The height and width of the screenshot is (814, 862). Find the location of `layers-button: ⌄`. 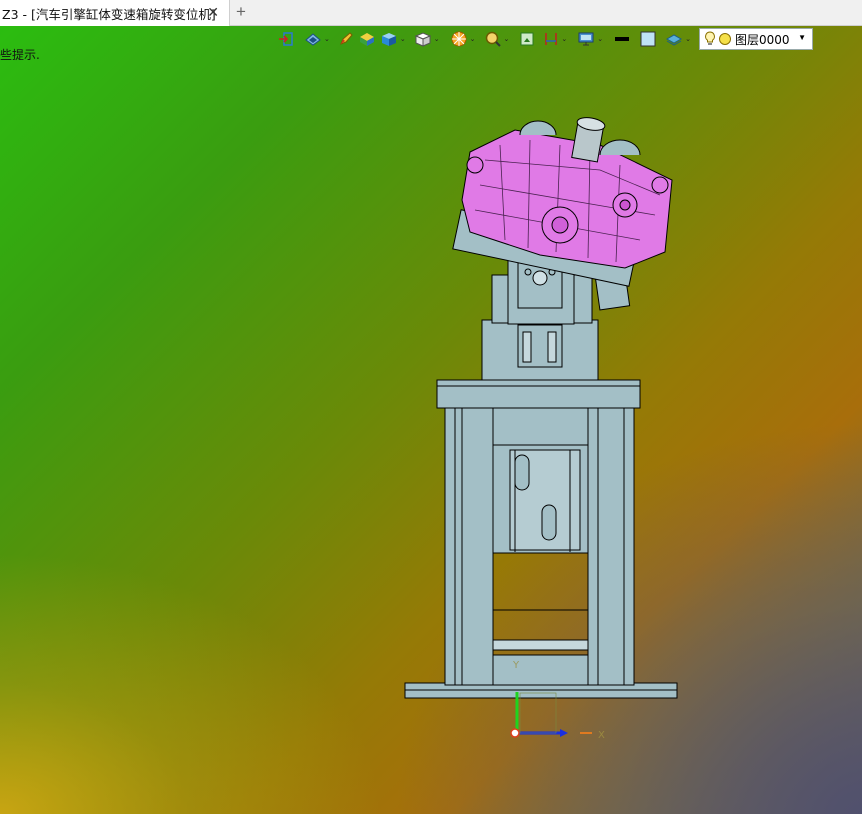

layers-button: ⌄ is located at coordinates (678, 39).